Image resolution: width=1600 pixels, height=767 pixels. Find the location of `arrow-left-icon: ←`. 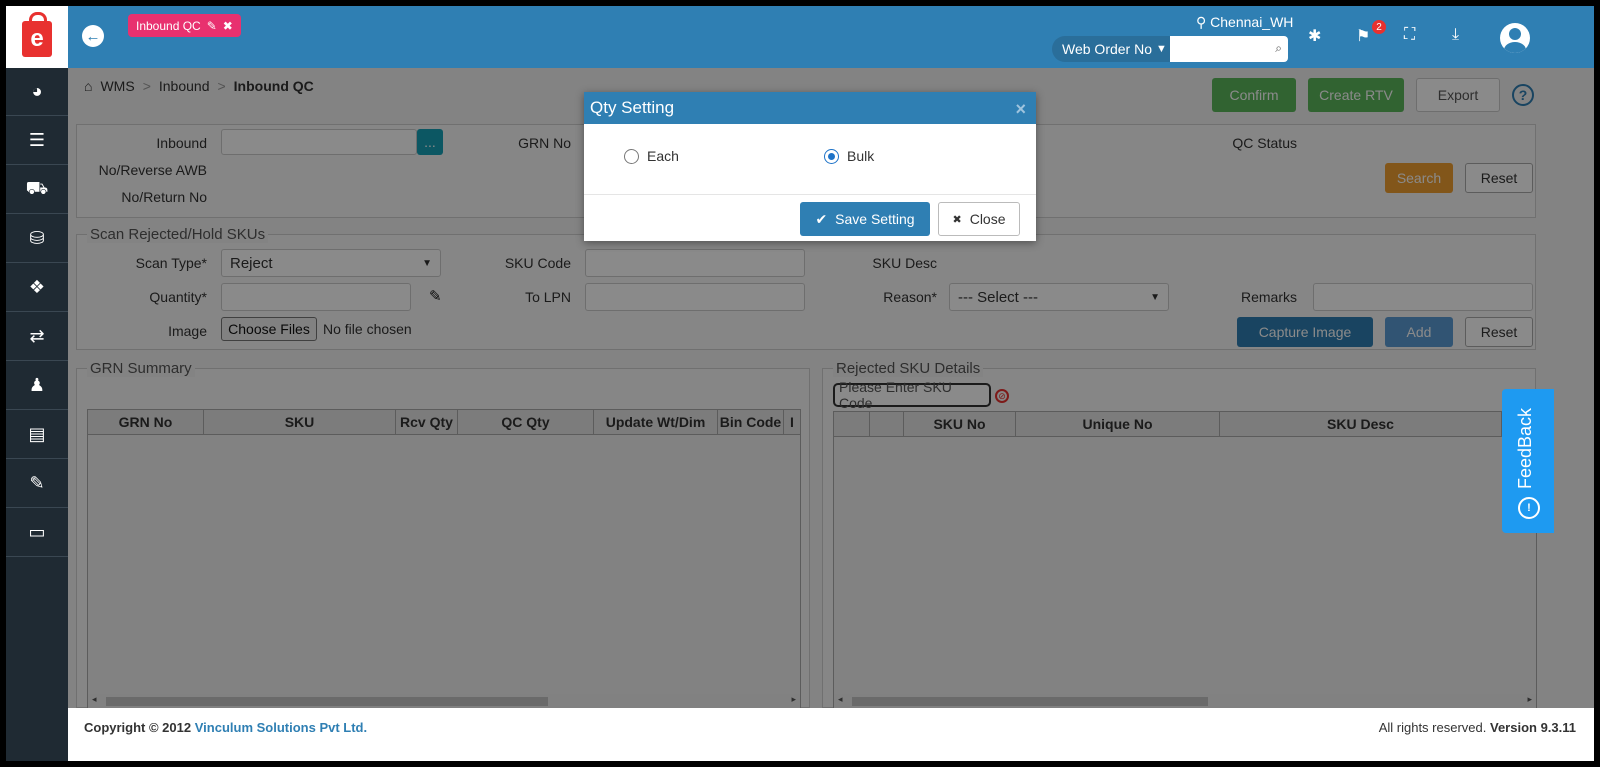

arrow-left-icon: ← is located at coordinates (93, 36).